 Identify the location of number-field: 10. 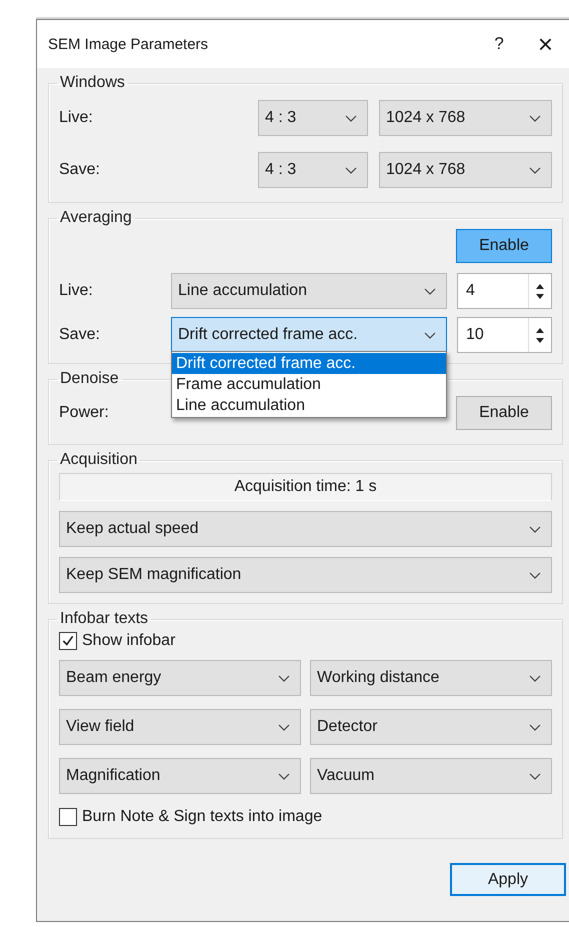
(504, 335).